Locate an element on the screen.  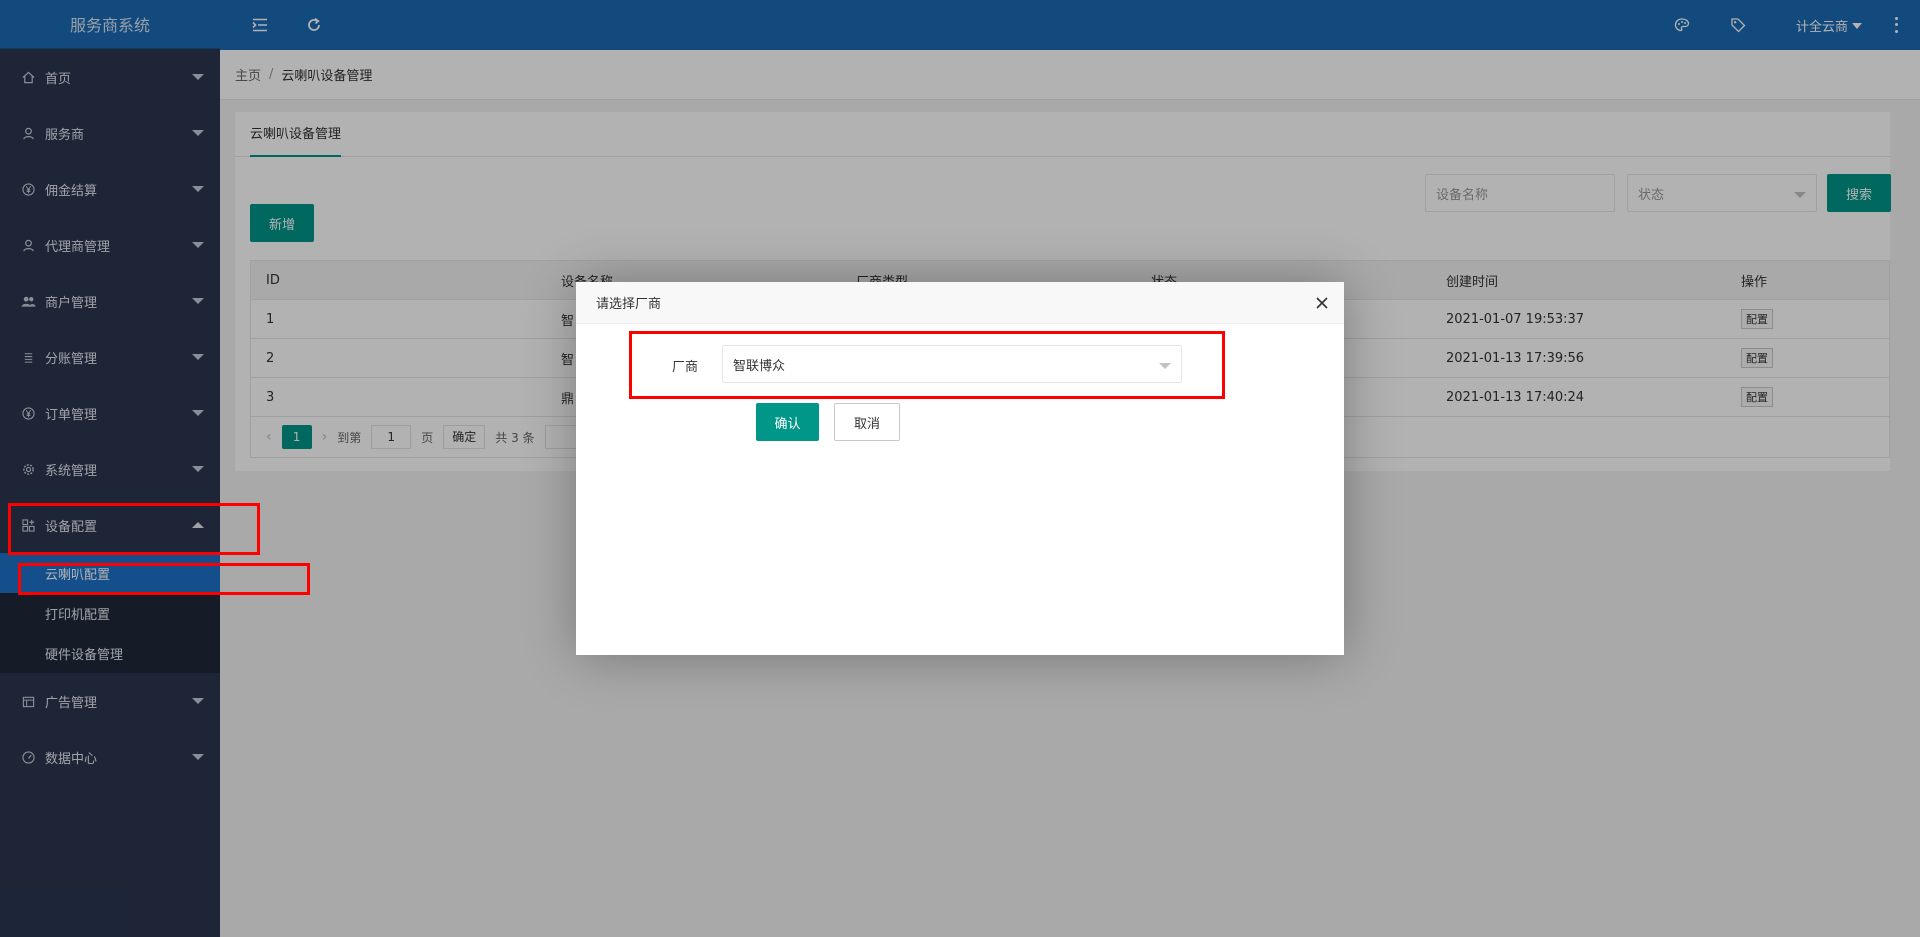
chevron-down-icon is located at coordinates (1165, 366).